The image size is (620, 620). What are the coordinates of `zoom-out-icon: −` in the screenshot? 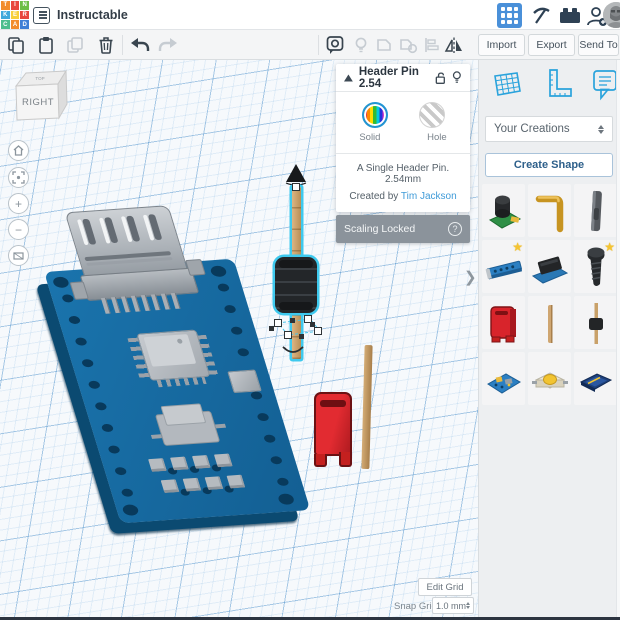 It's located at (18, 229).